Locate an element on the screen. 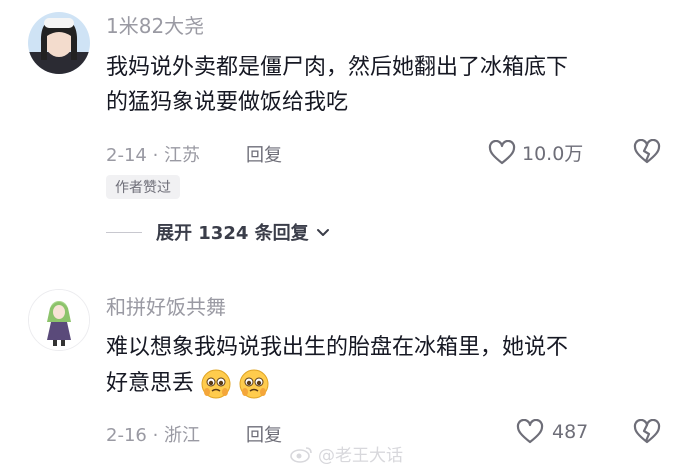  like-count: 10.0万 is located at coordinates (553, 154).